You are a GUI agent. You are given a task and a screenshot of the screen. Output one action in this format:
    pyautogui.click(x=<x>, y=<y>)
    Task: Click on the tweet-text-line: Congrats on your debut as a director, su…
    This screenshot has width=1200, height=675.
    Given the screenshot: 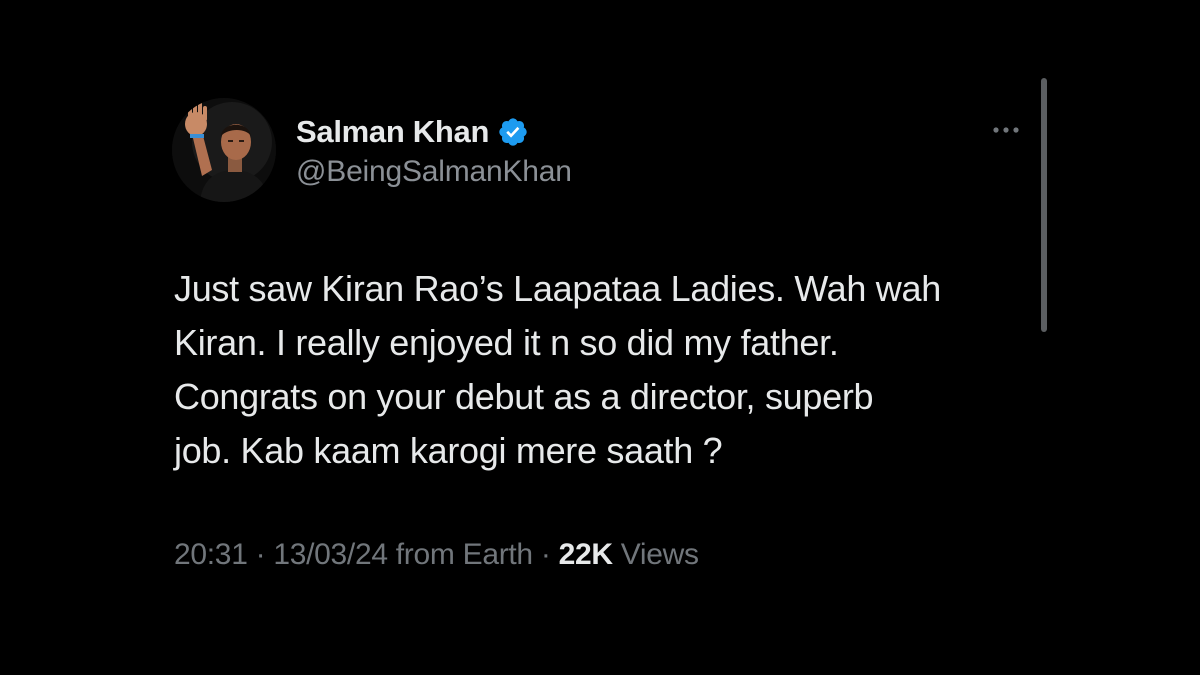 What is the action you would take?
    pyautogui.click(x=524, y=396)
    